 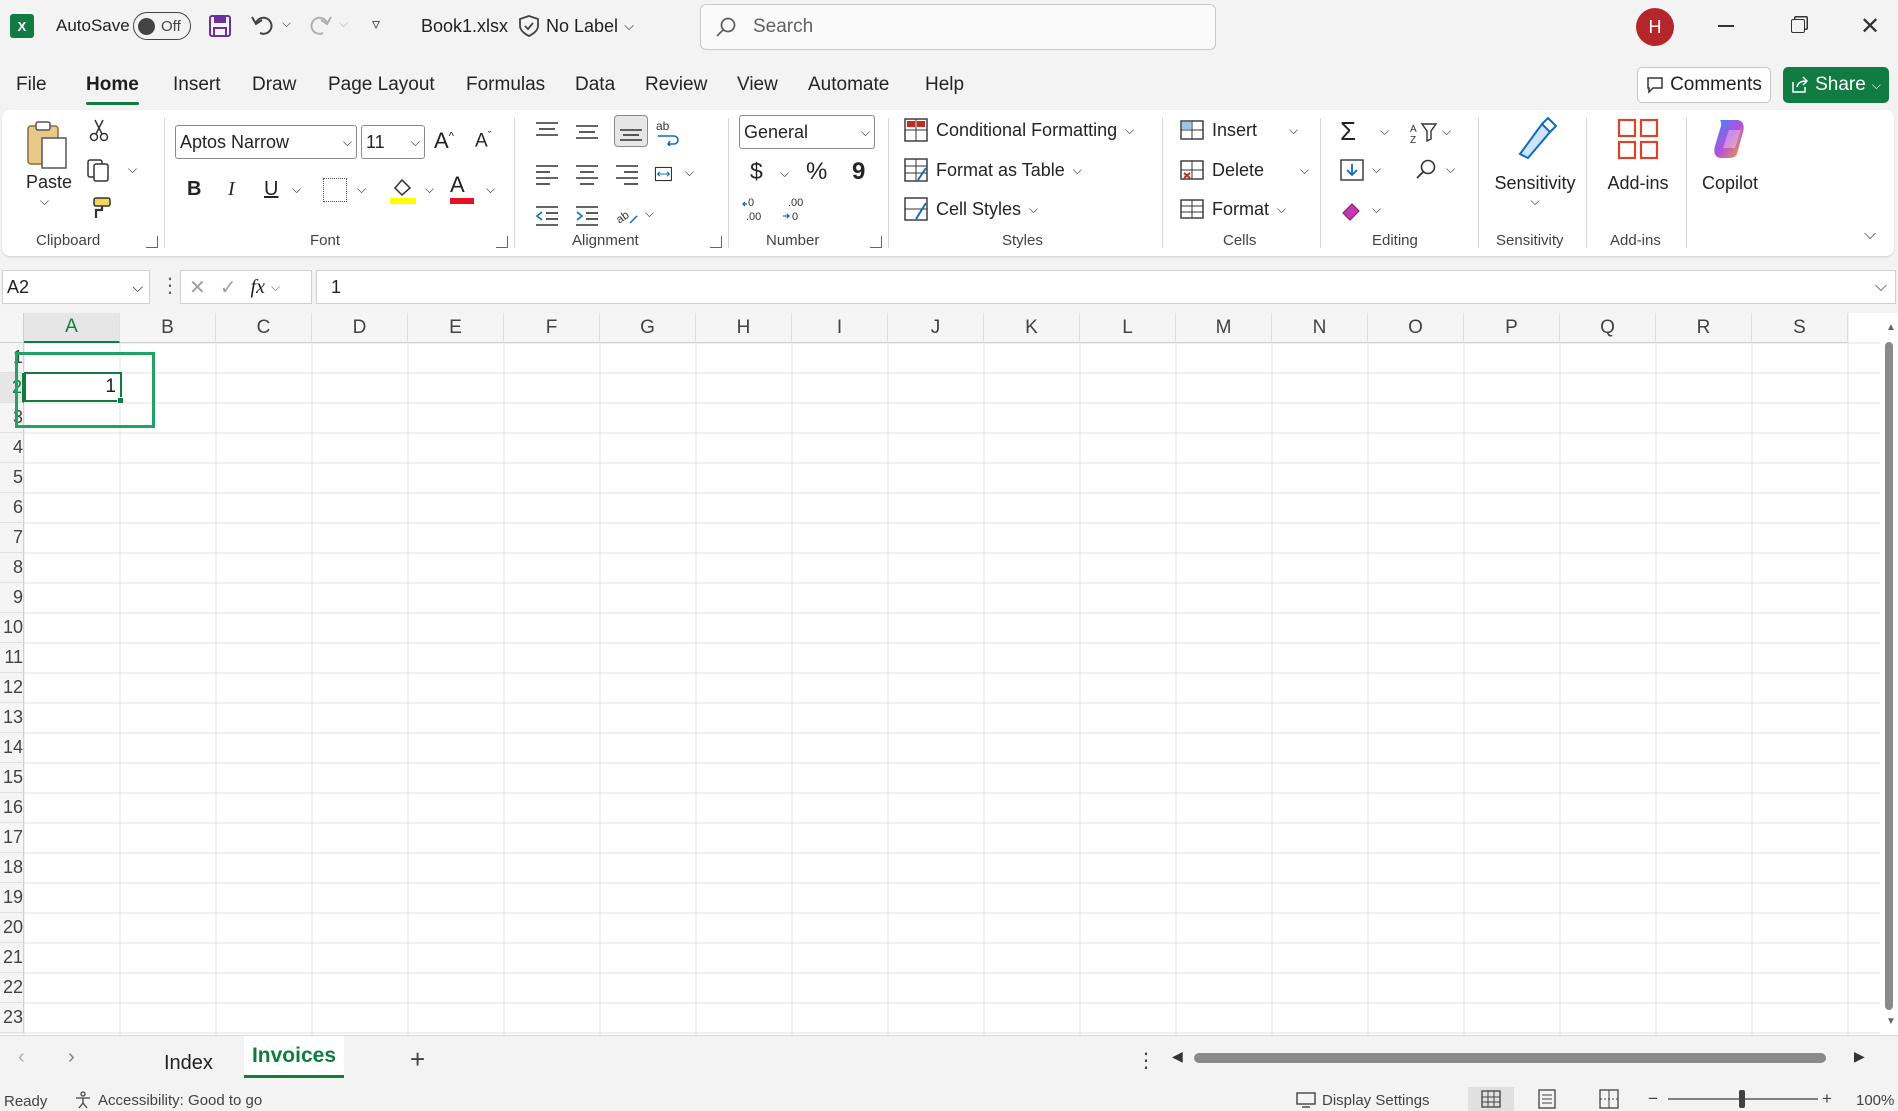 I want to click on find-select-button: ⌵, so click(x=1434, y=170).